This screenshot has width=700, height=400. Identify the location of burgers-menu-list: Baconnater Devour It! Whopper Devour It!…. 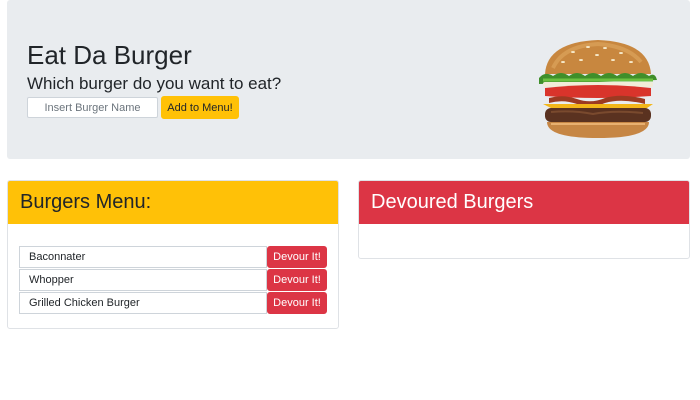
(173, 280).